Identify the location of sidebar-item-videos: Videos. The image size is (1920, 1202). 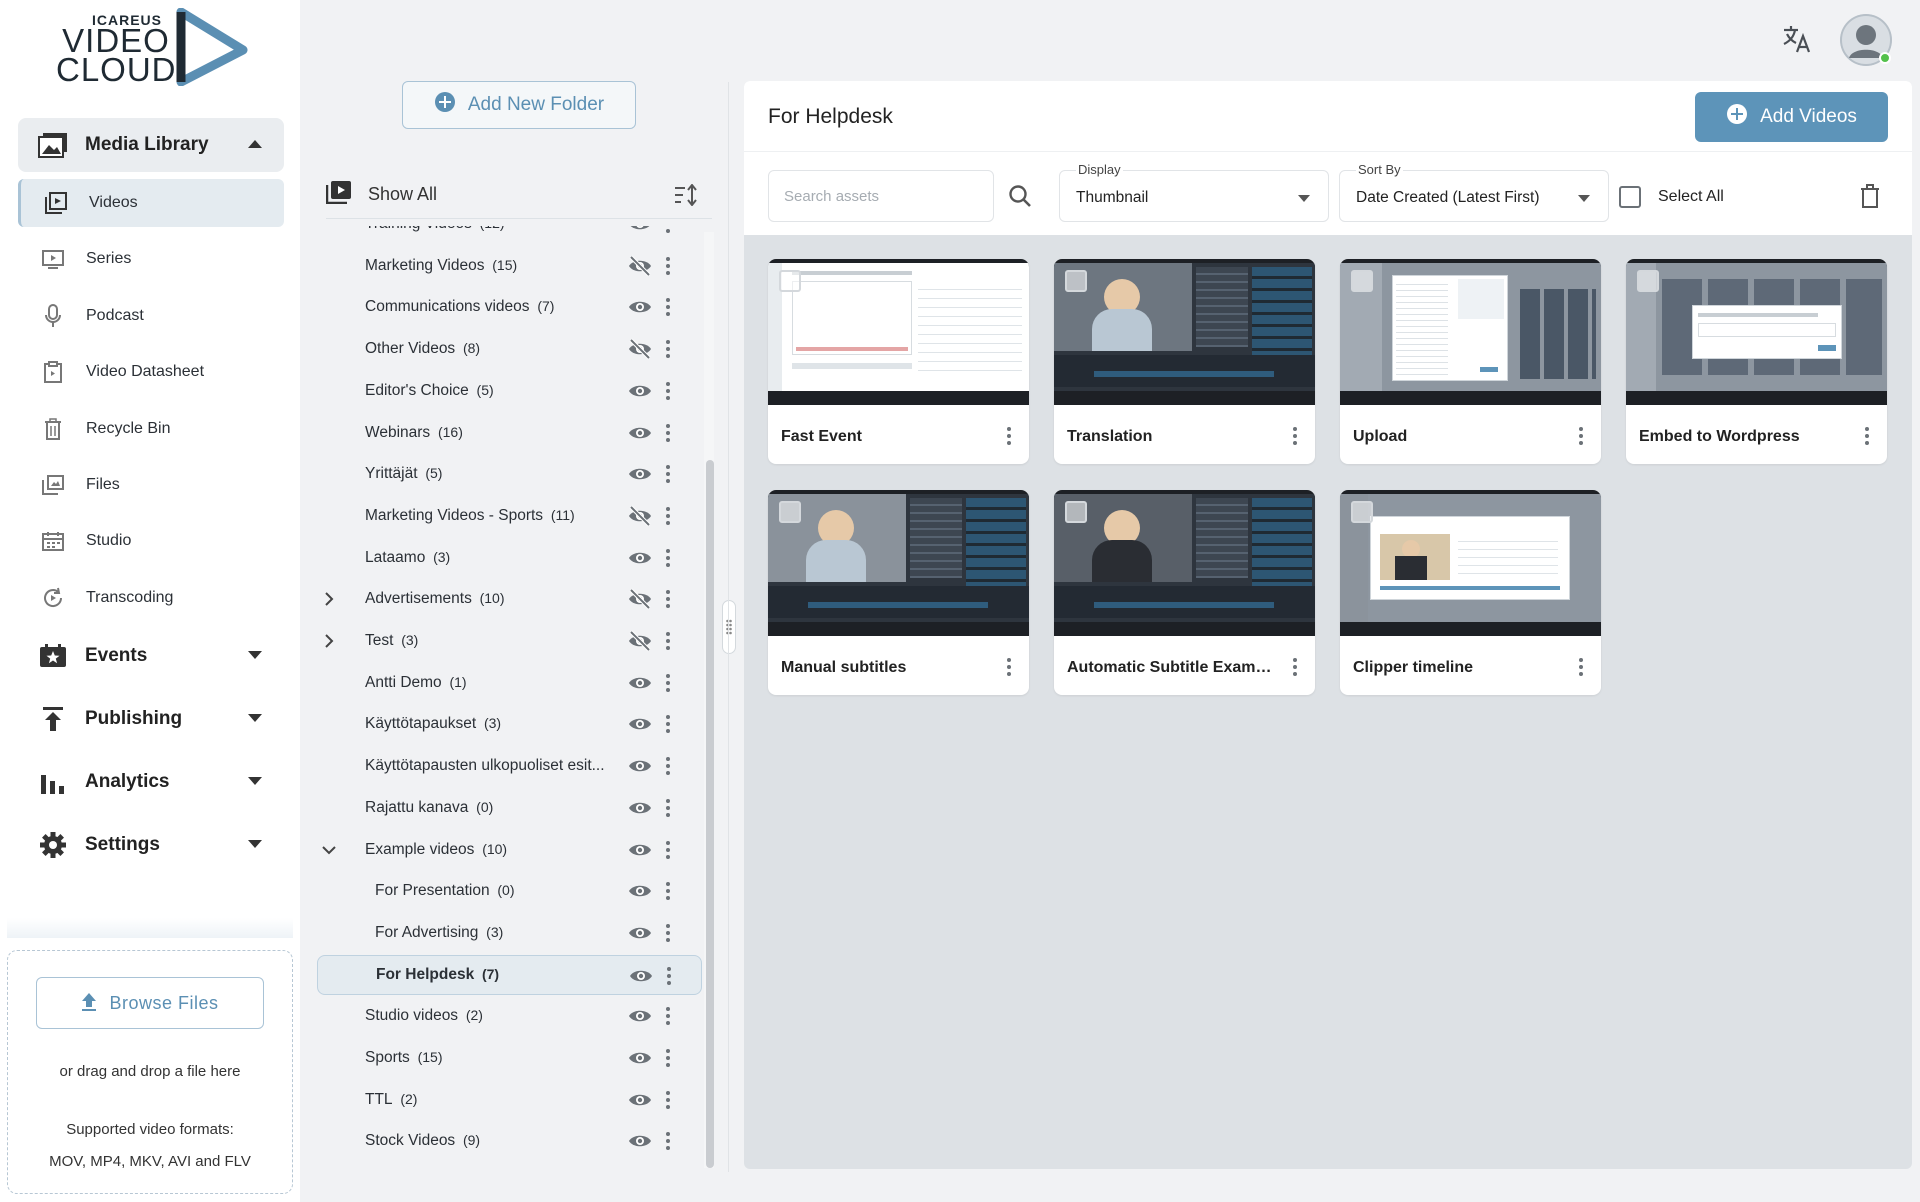
(151, 203).